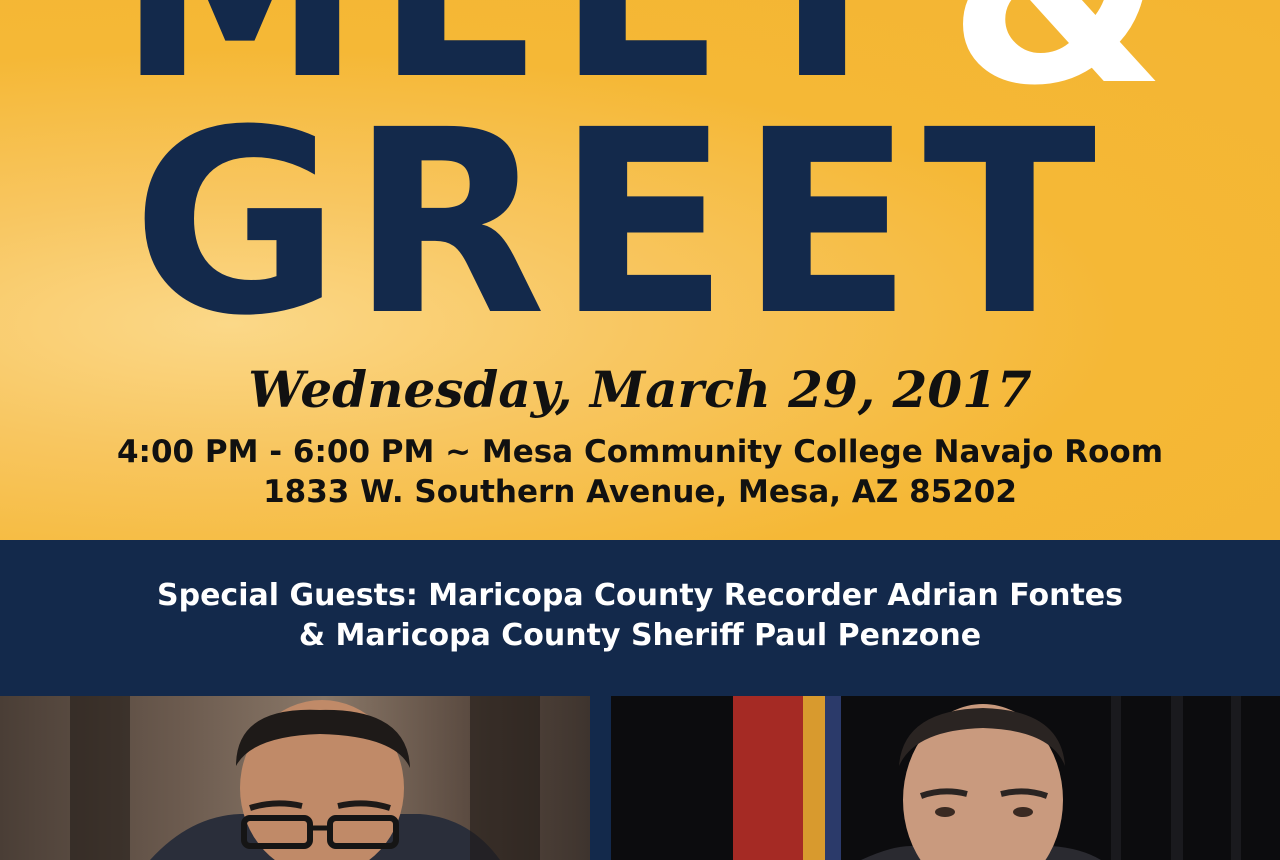  I want to click on sheriff-photo, so click(945, 778).